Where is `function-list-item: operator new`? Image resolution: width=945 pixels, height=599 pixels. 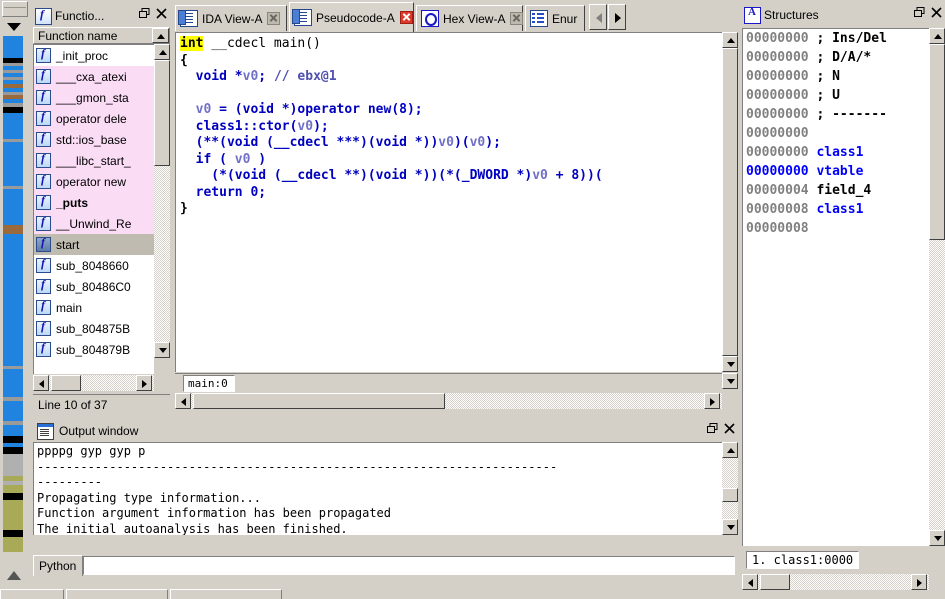 function-list-item: operator new is located at coordinates (94, 181).